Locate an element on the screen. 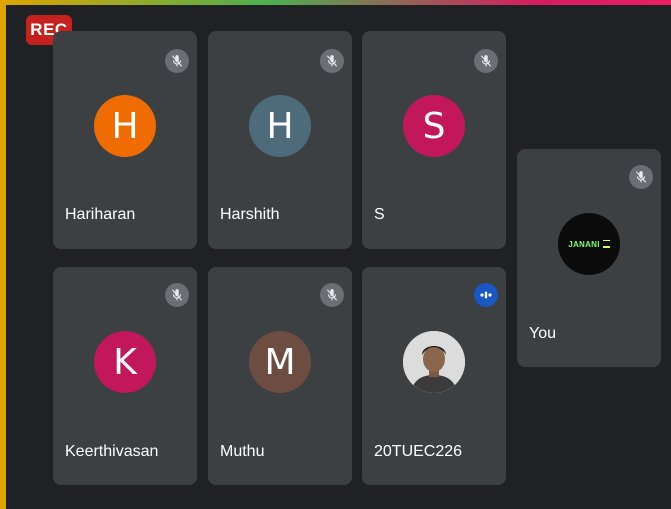  participant-name: S is located at coordinates (379, 214).